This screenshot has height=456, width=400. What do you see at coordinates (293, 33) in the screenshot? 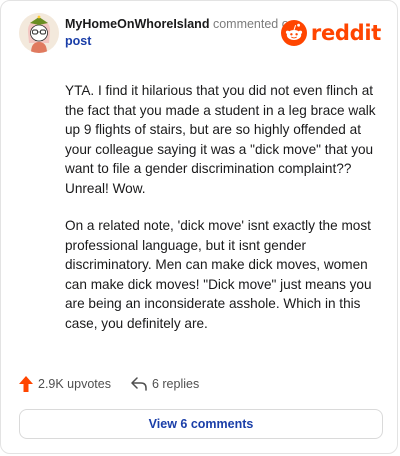
I see `reddit-snoo-logo-icon` at bounding box center [293, 33].